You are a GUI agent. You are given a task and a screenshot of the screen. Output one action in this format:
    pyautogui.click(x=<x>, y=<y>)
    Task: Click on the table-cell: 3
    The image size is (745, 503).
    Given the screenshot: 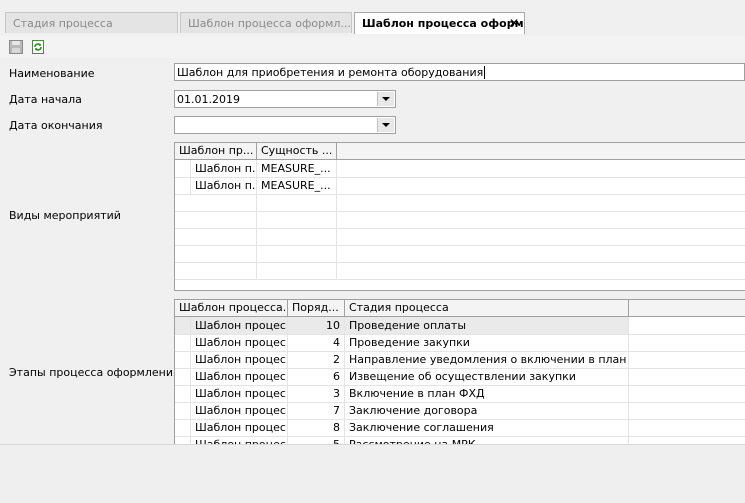 What is the action you would take?
    pyautogui.click(x=316, y=393)
    